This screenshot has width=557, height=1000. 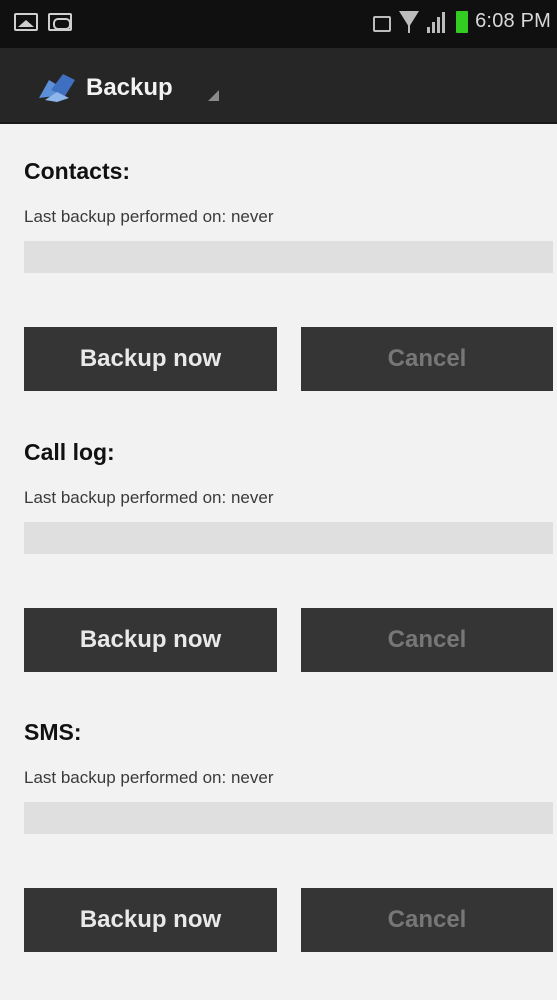 What do you see at coordinates (53, 732) in the screenshot?
I see `section-title: SMS:` at bounding box center [53, 732].